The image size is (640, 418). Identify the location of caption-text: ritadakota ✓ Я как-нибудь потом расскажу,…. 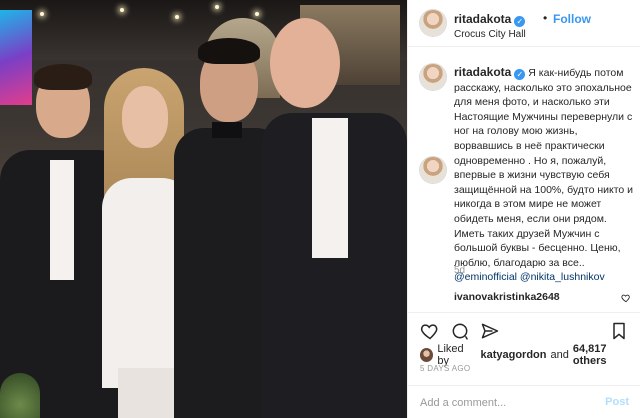
(545, 175).